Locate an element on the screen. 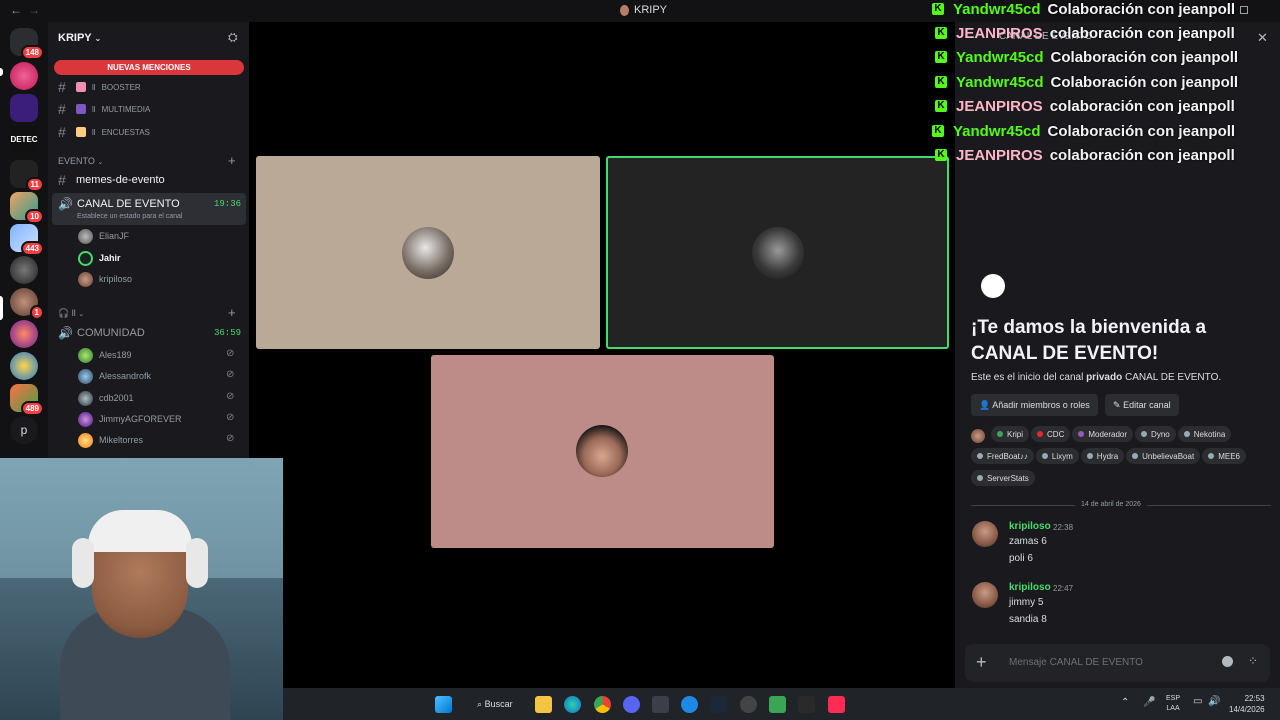  emoji-icon is located at coordinates (1227, 661).